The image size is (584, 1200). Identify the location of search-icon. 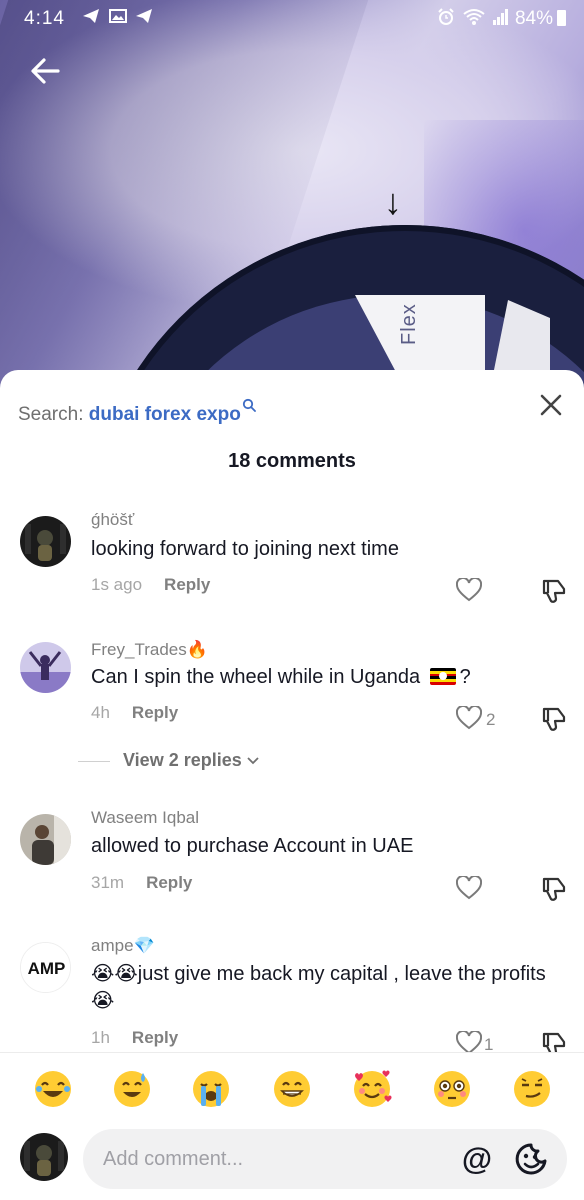
(249, 404).